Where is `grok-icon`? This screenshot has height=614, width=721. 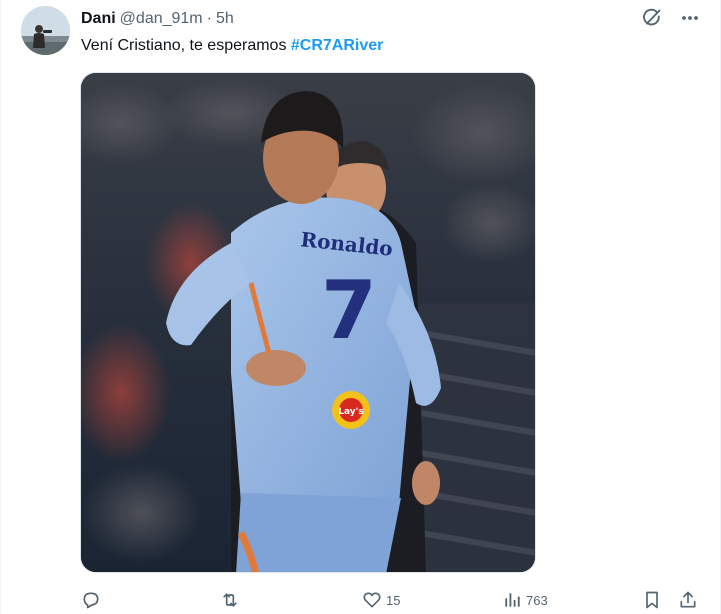
grok-icon is located at coordinates (652, 18).